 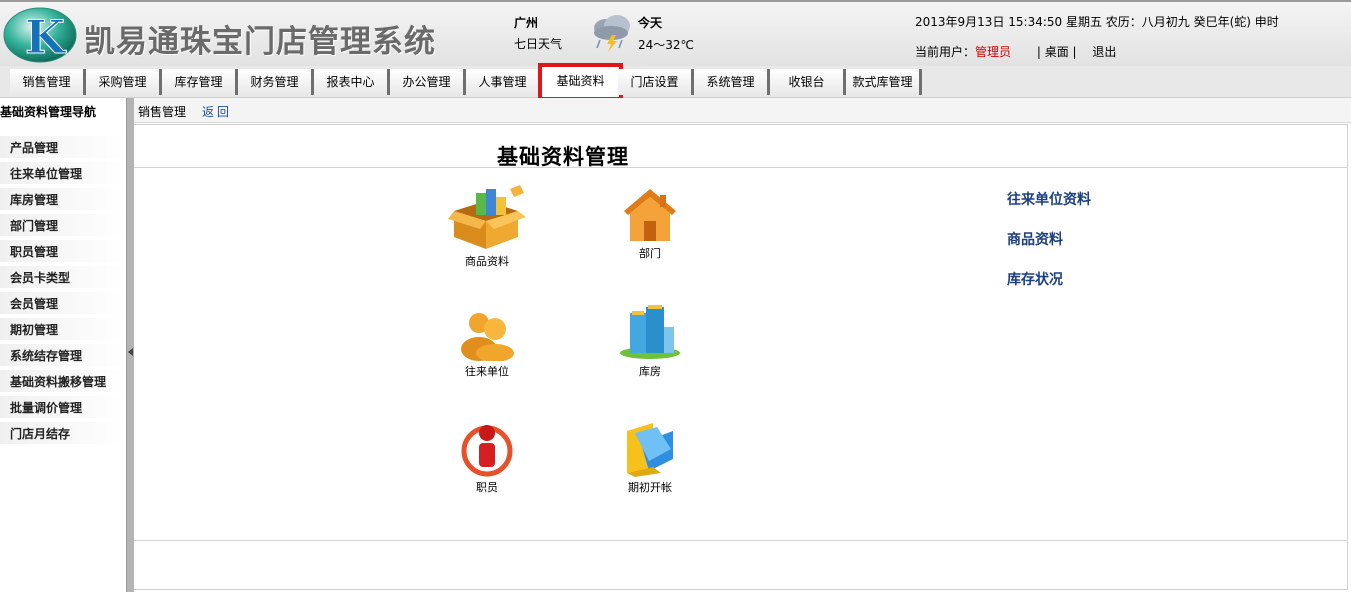 I want to click on tile-label-products: 商品资料, so click(x=487, y=261).